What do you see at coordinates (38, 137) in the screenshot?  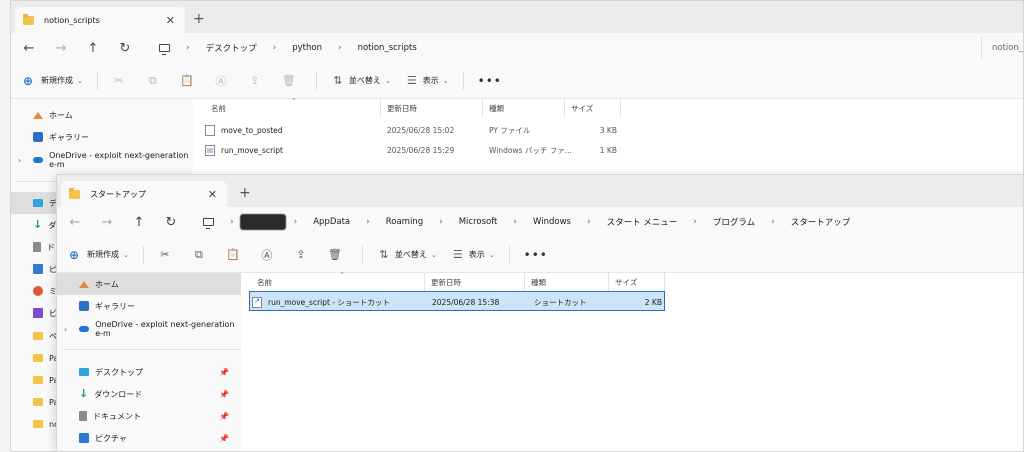 I see `gallery-icon` at bounding box center [38, 137].